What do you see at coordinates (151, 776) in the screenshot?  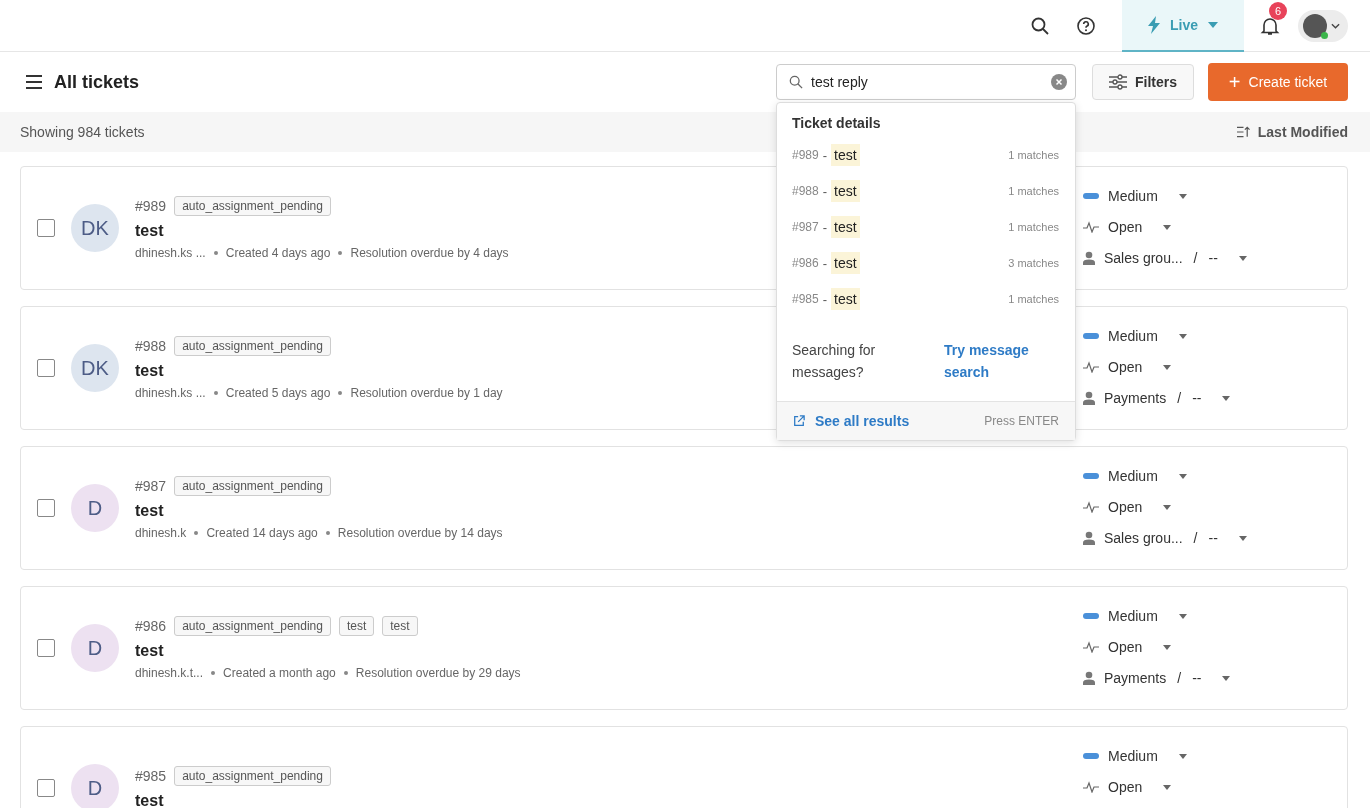 I see `ticket-id: #985` at bounding box center [151, 776].